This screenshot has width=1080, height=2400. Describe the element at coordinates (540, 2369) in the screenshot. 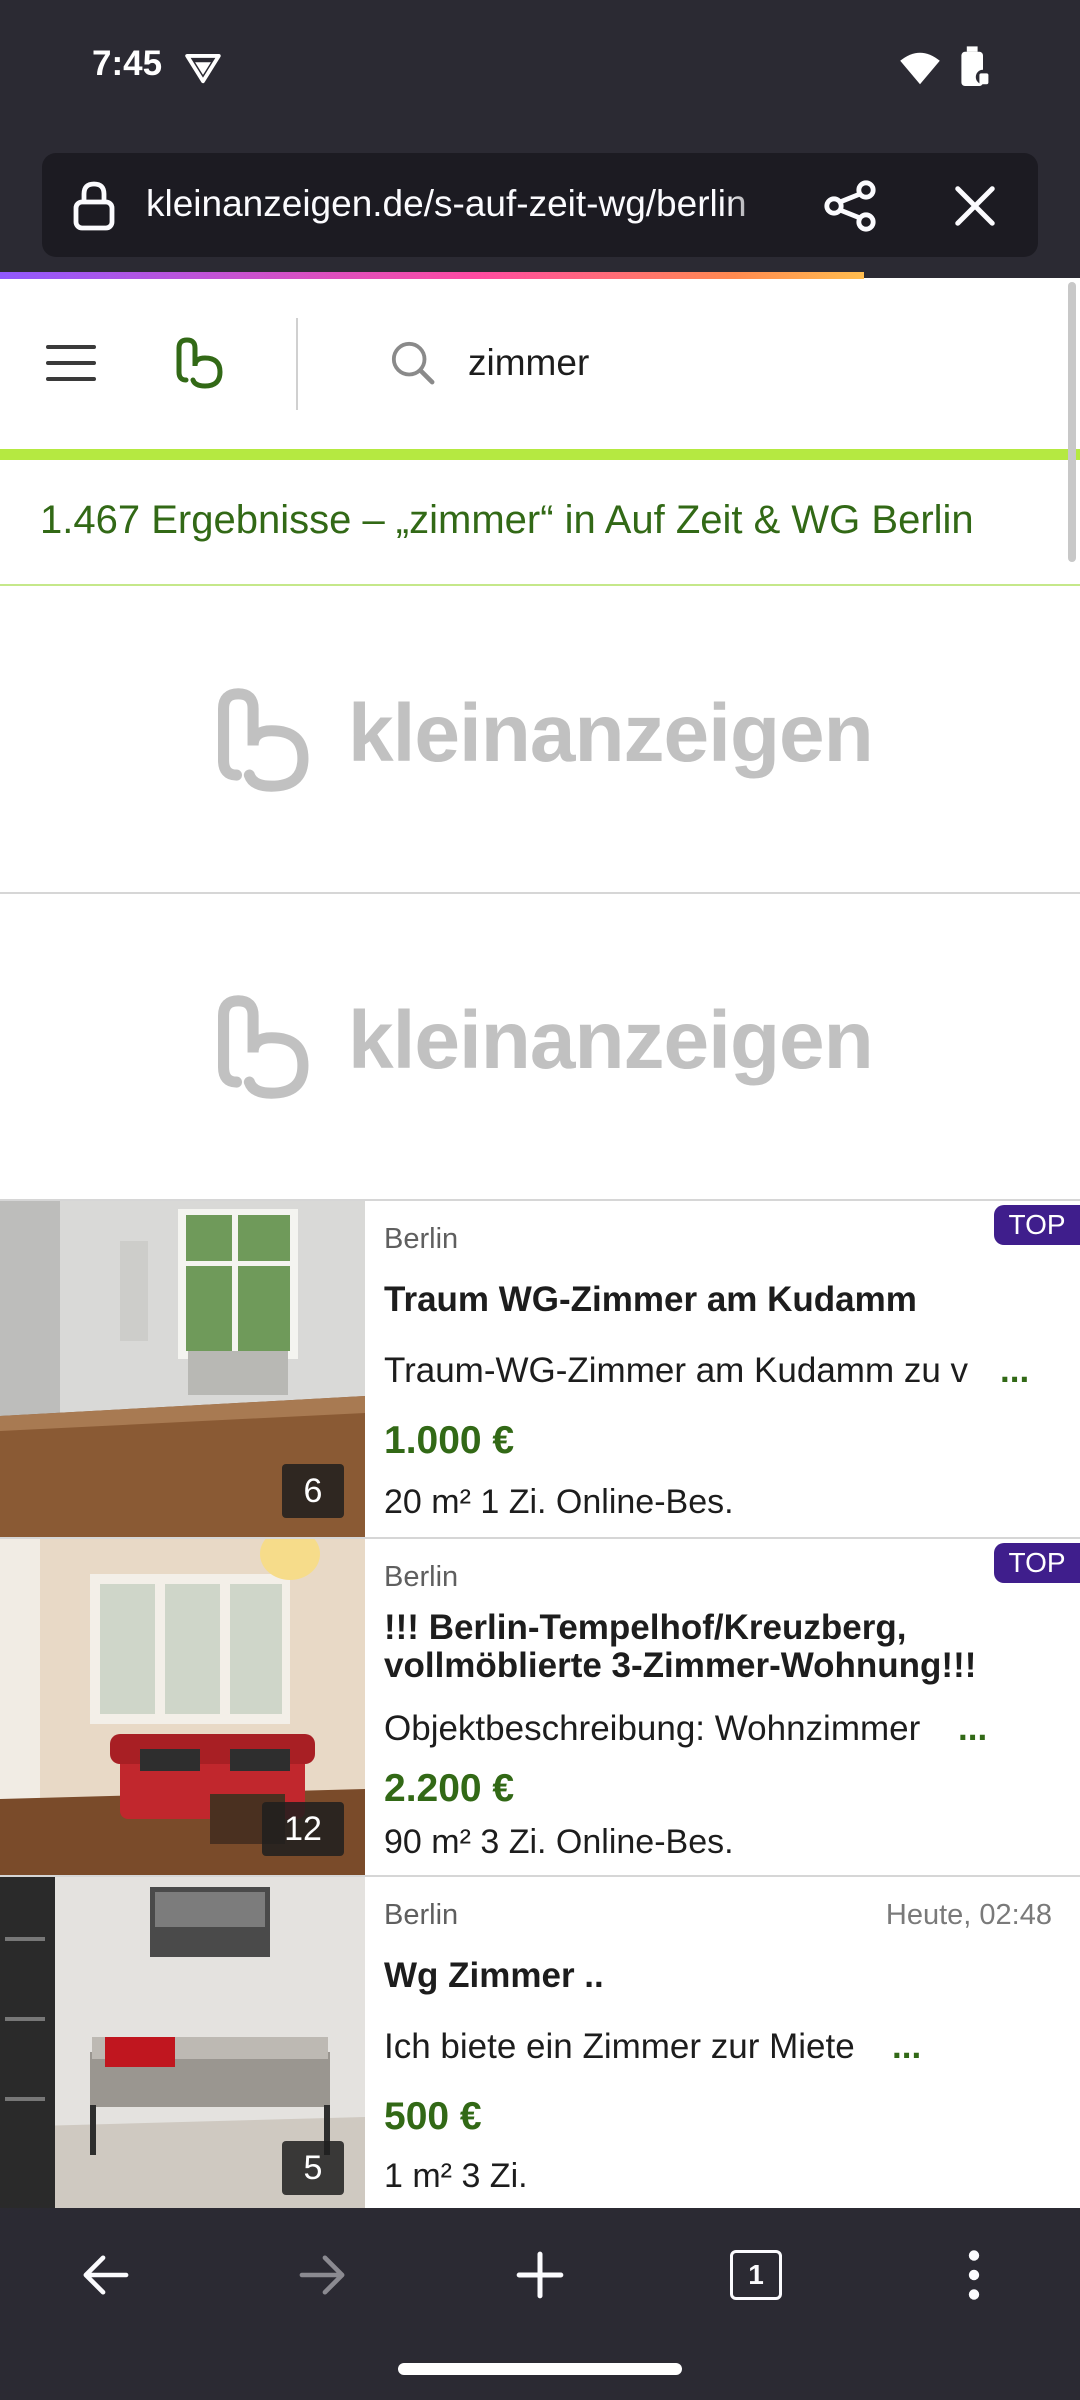

I see `home-indicator` at that location.